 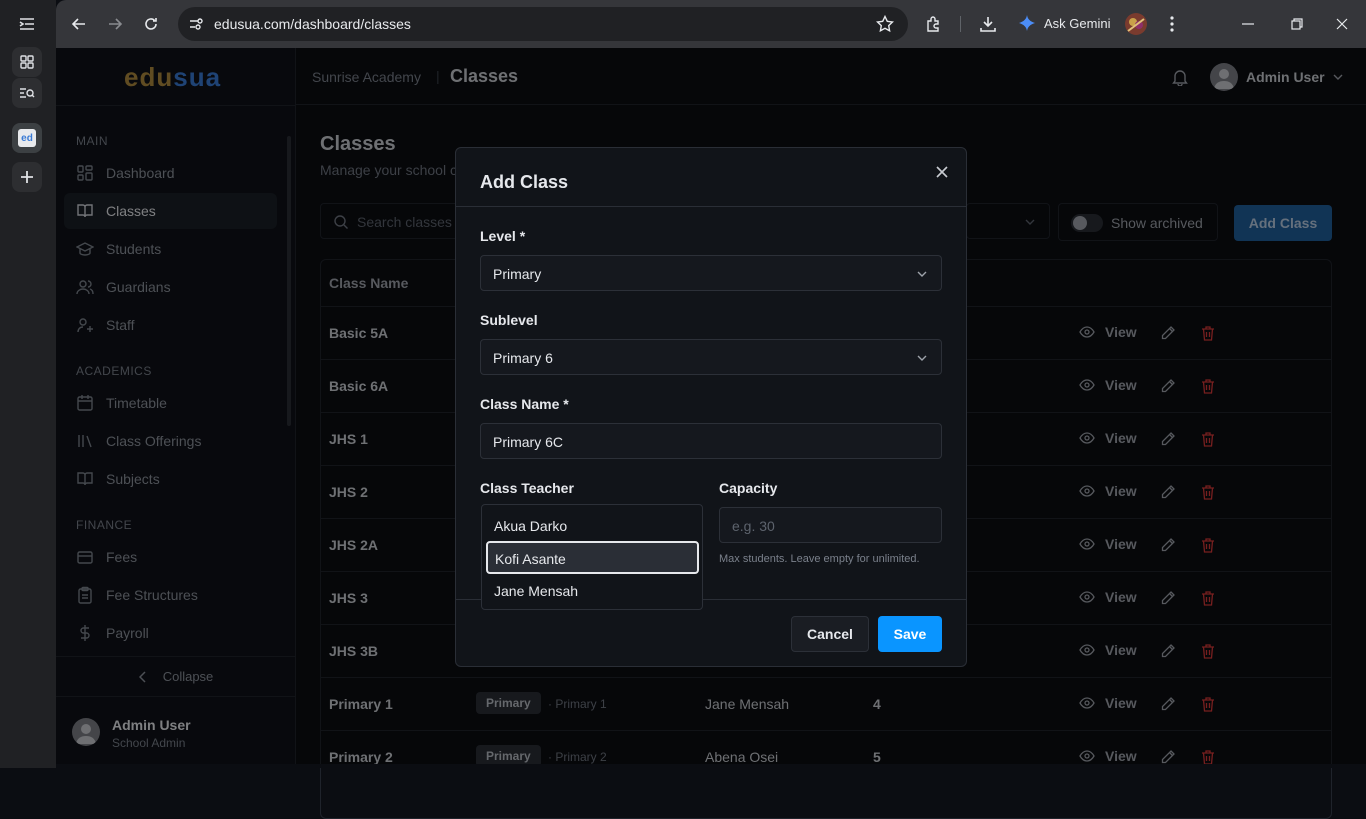 What do you see at coordinates (27, 62) in the screenshot?
I see `tab-groups-icon` at bounding box center [27, 62].